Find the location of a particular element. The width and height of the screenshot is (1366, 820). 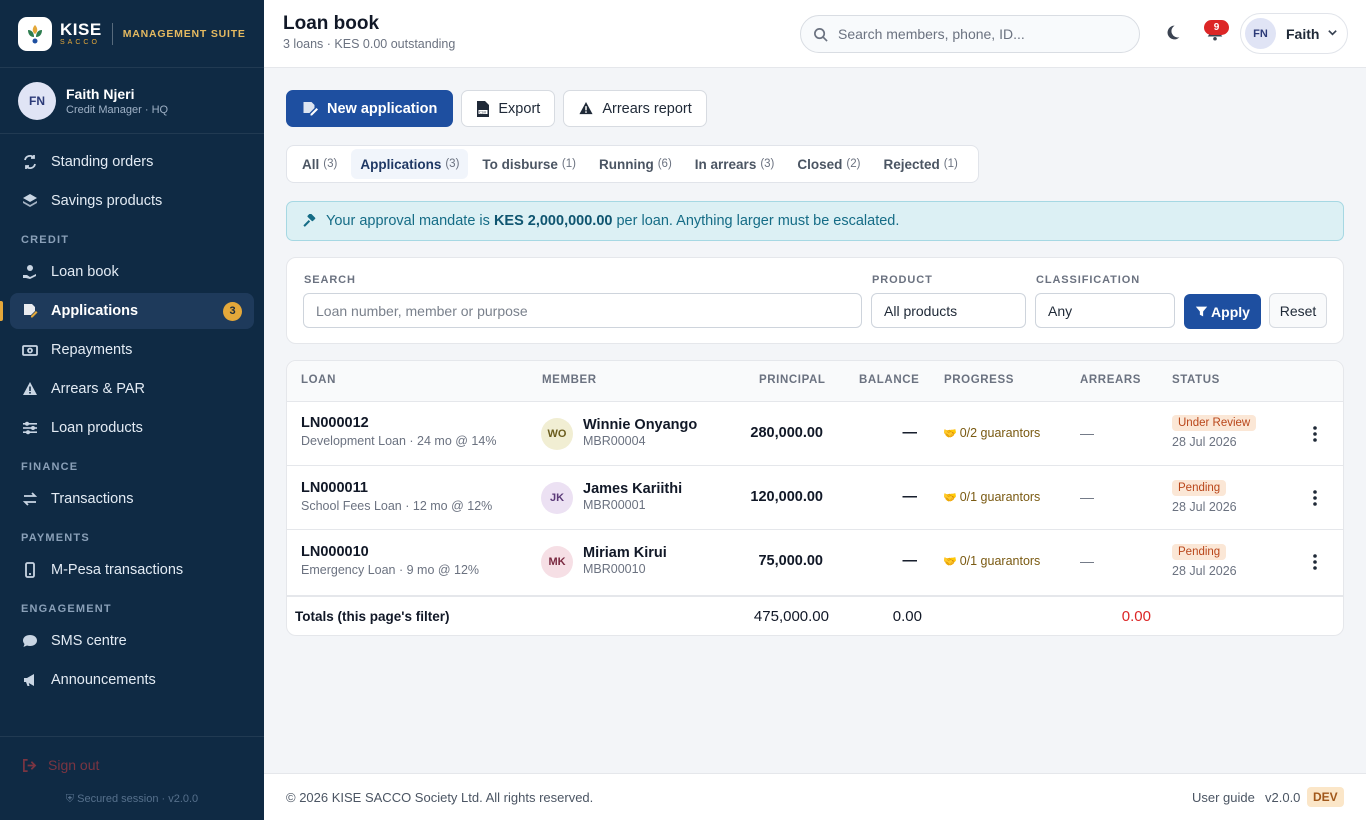

apply-button: Apply is located at coordinates (1222, 311).